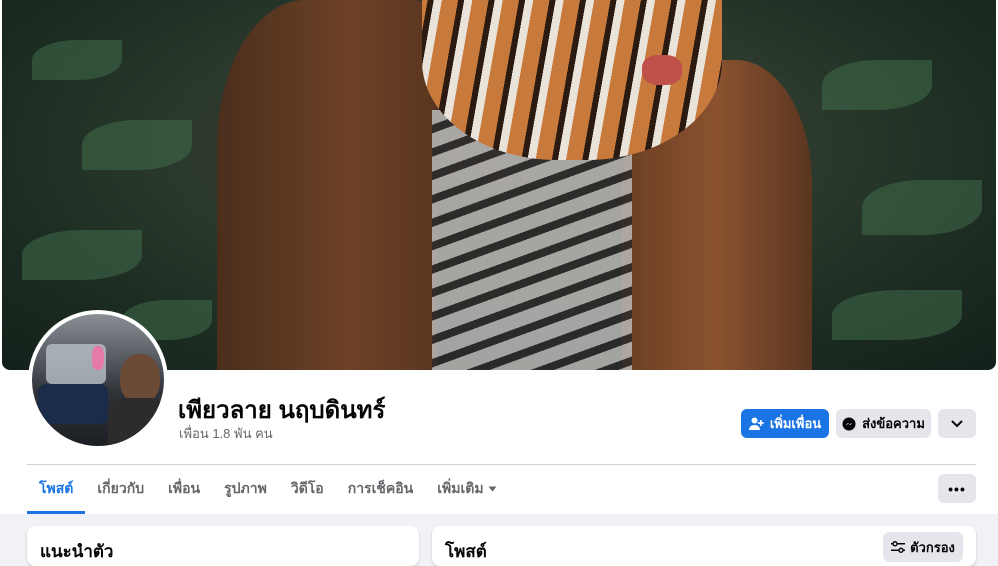 This screenshot has width=998, height=566. I want to click on tab-videos: วิดีโอ, so click(307, 488).